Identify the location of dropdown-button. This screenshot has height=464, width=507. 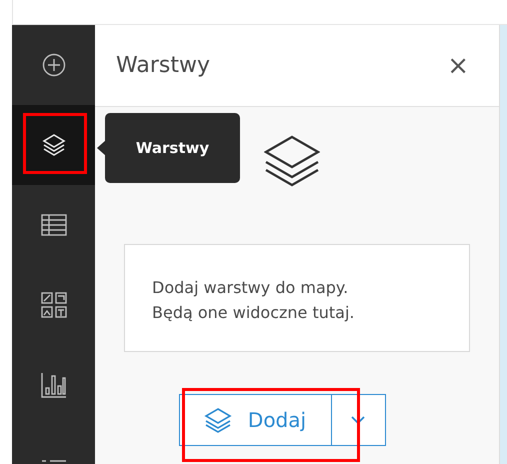
(358, 420).